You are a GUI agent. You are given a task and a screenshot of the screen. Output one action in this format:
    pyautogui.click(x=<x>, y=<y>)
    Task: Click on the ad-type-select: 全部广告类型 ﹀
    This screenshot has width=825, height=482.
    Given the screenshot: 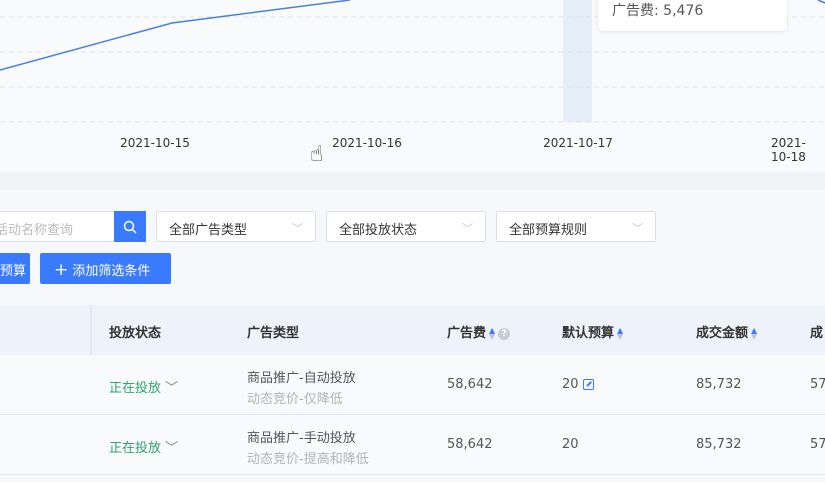 What is the action you would take?
    pyautogui.click(x=236, y=226)
    